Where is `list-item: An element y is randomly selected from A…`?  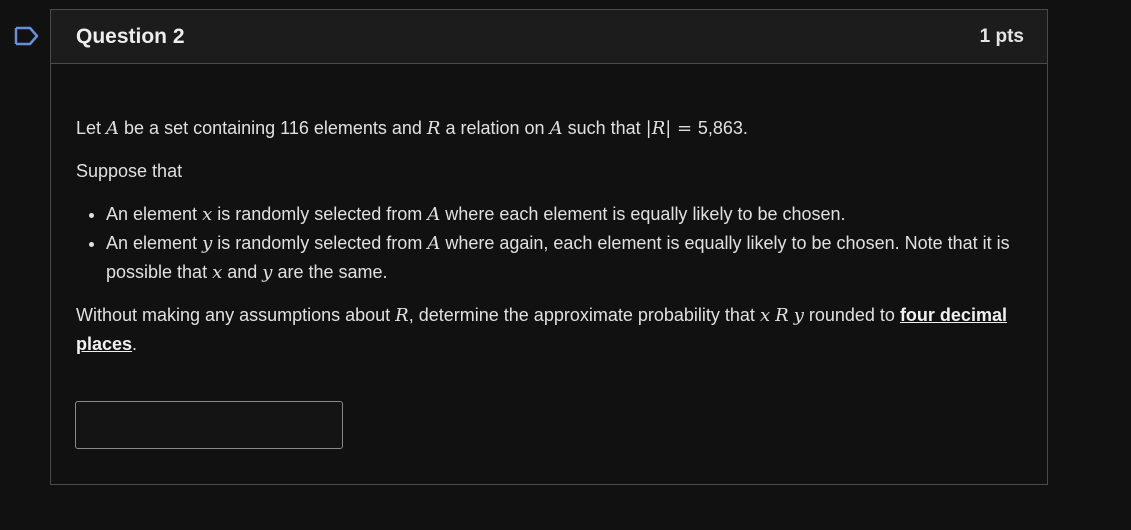 list-item: An element y is randomly selected from A… is located at coordinates (564, 258).